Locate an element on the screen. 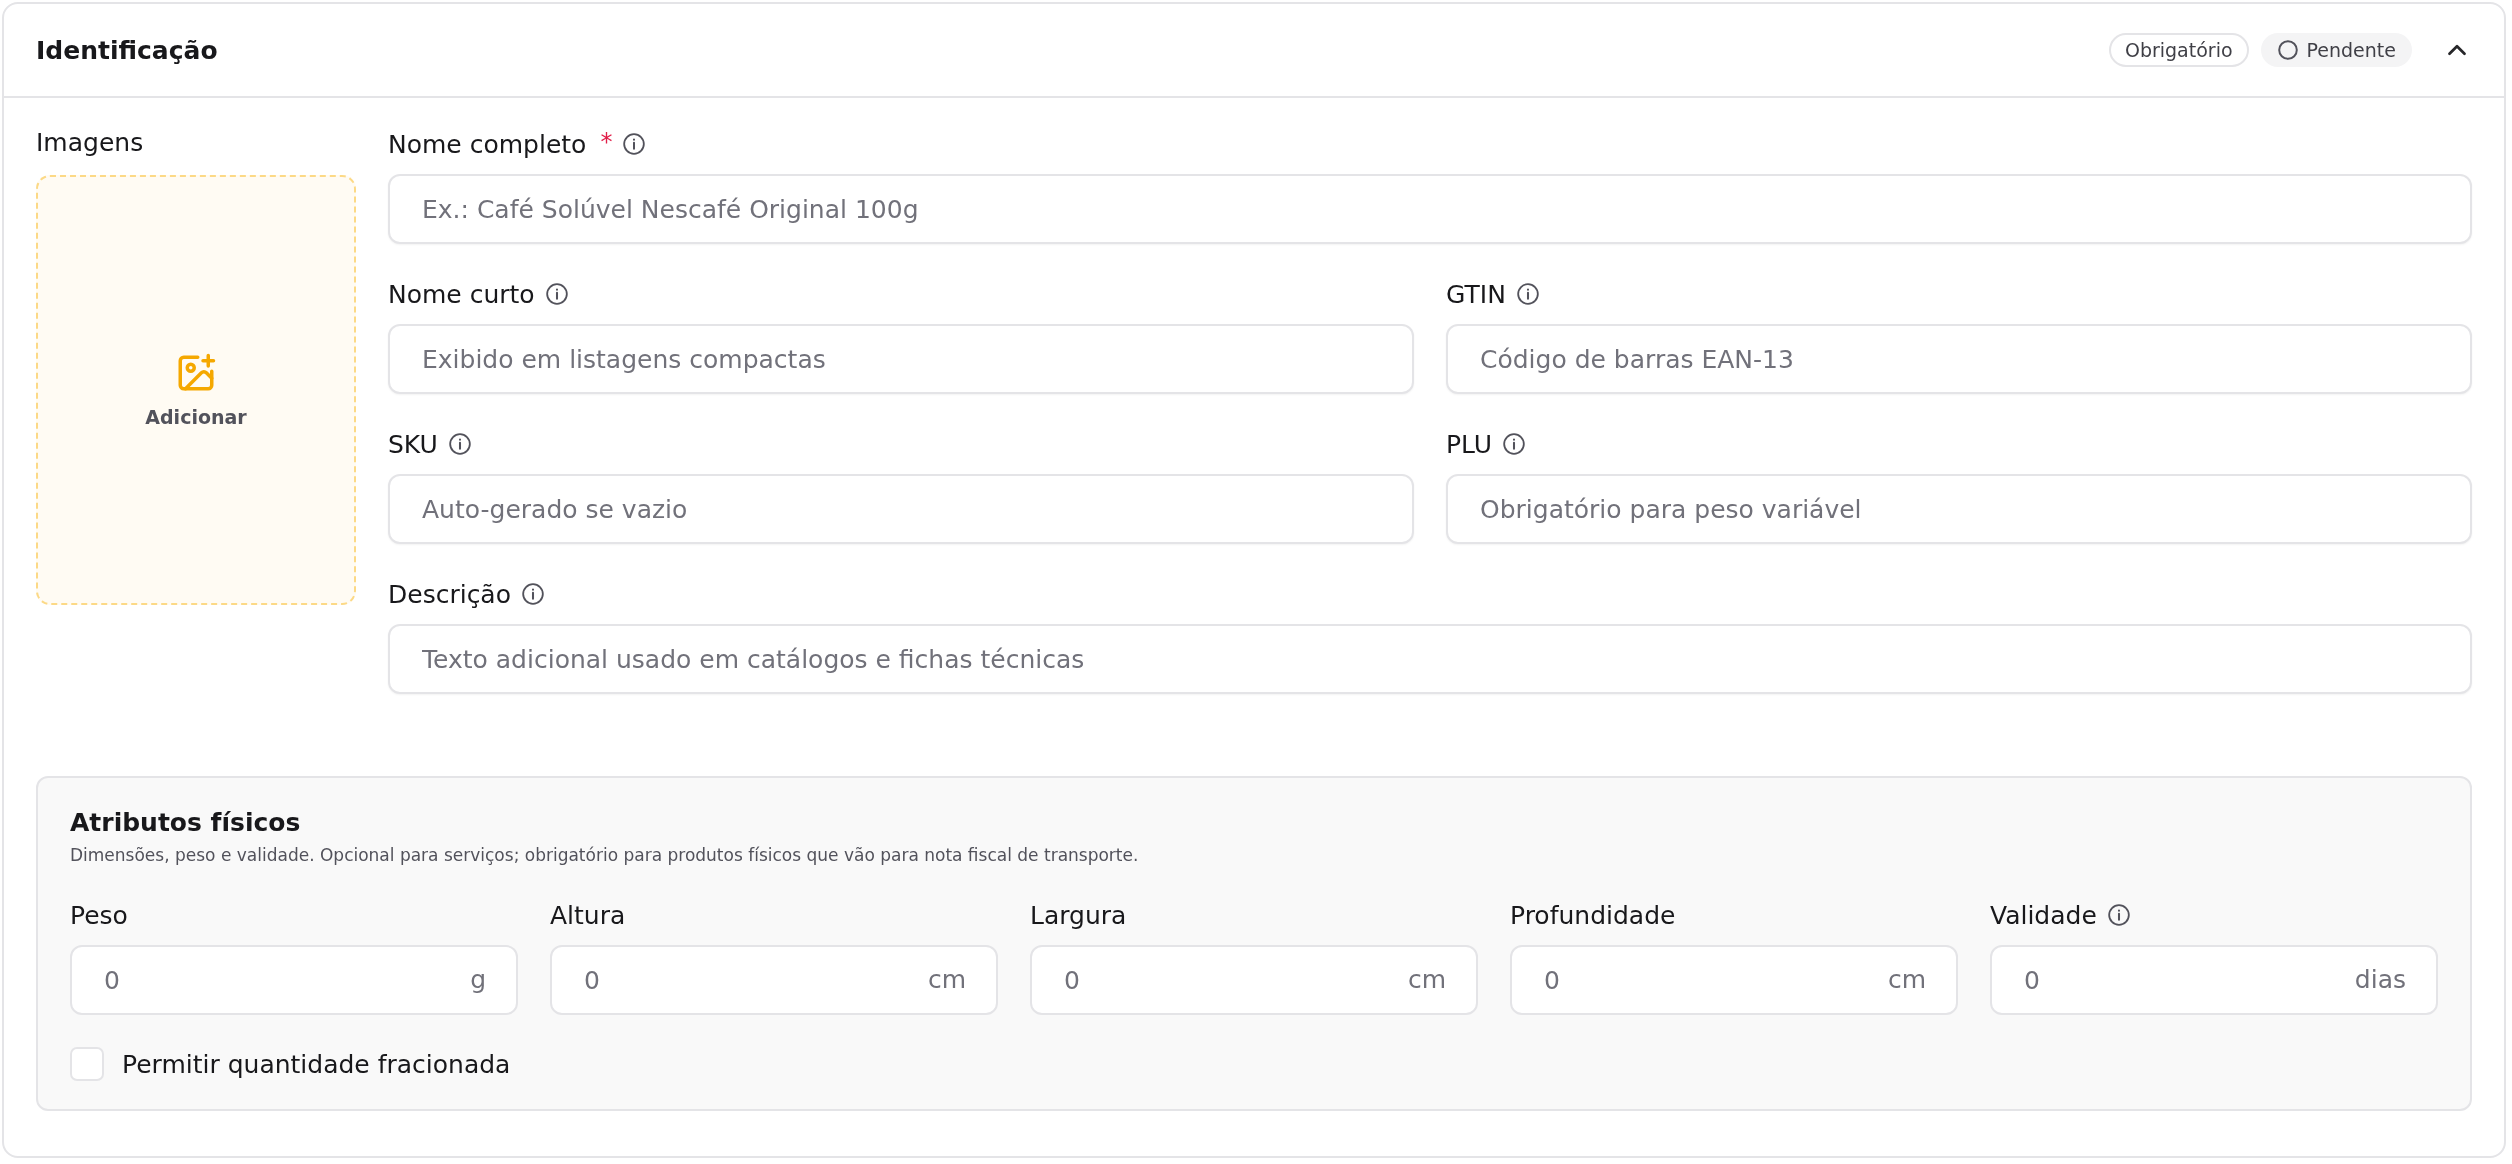  field-label: Profundidade is located at coordinates (1593, 915).